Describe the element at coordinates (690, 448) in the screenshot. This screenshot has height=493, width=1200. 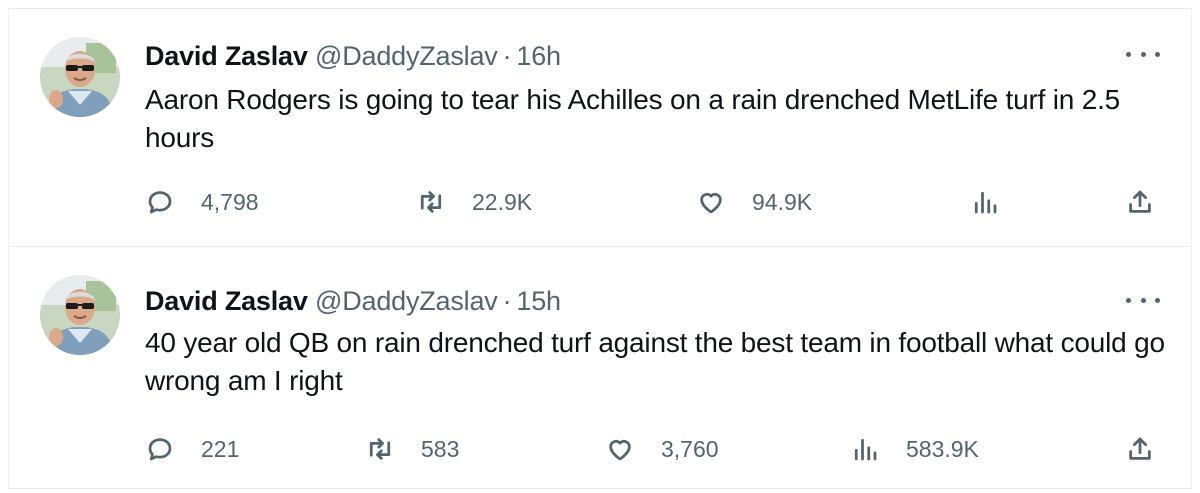
I see `like-count: 3,760` at that location.